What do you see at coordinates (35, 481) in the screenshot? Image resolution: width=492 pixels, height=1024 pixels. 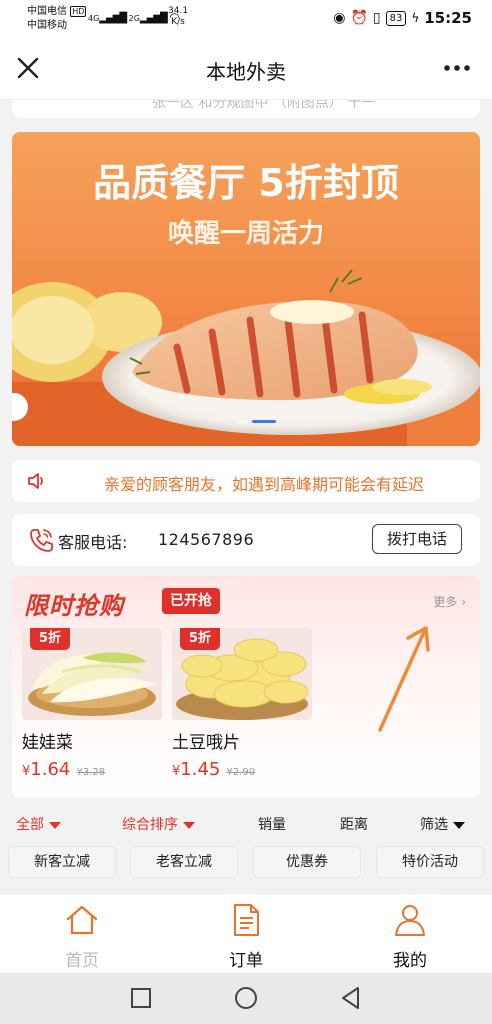 I see `speaker-icon` at bounding box center [35, 481].